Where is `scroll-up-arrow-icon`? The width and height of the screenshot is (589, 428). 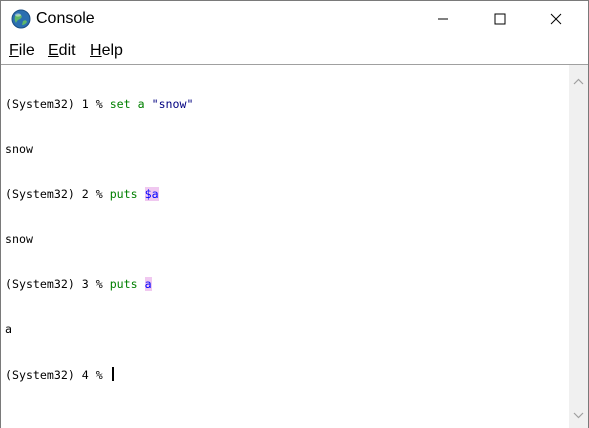
scroll-up-arrow-icon is located at coordinates (578, 79).